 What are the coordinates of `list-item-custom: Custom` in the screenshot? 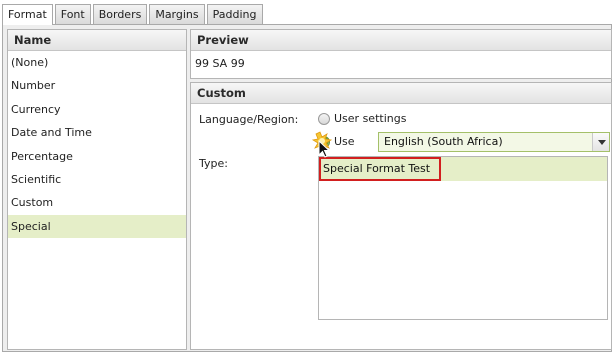 It's located at (97, 202).